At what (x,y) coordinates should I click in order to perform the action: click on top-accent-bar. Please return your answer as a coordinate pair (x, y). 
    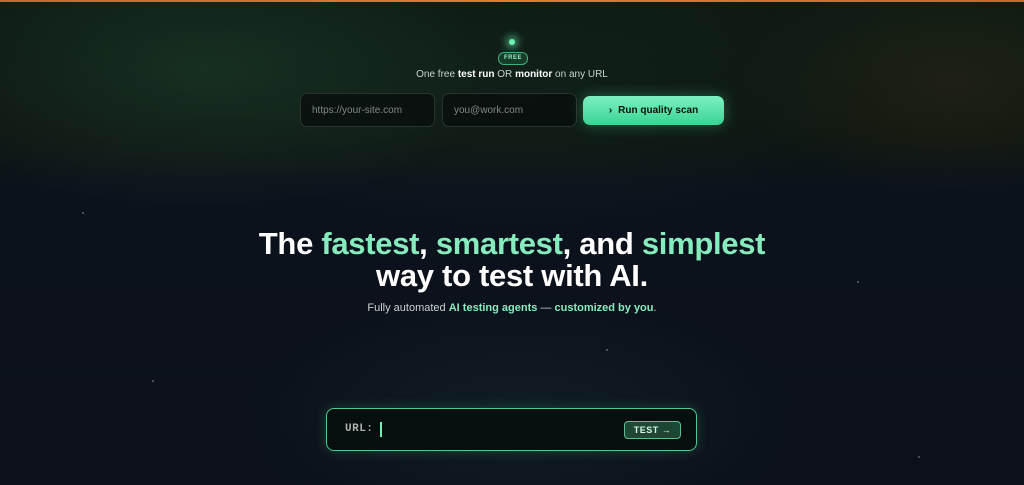
    Looking at the image, I should click on (512, 1).